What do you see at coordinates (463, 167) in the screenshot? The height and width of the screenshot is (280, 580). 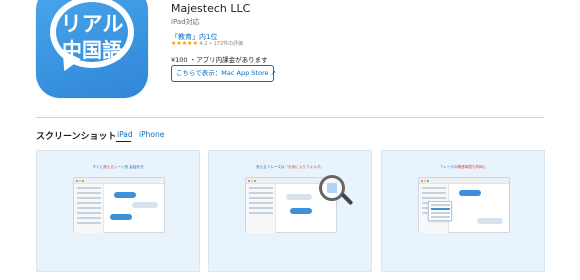 I see `screenshot-caption: フレーズの関連単語も同時に` at bounding box center [463, 167].